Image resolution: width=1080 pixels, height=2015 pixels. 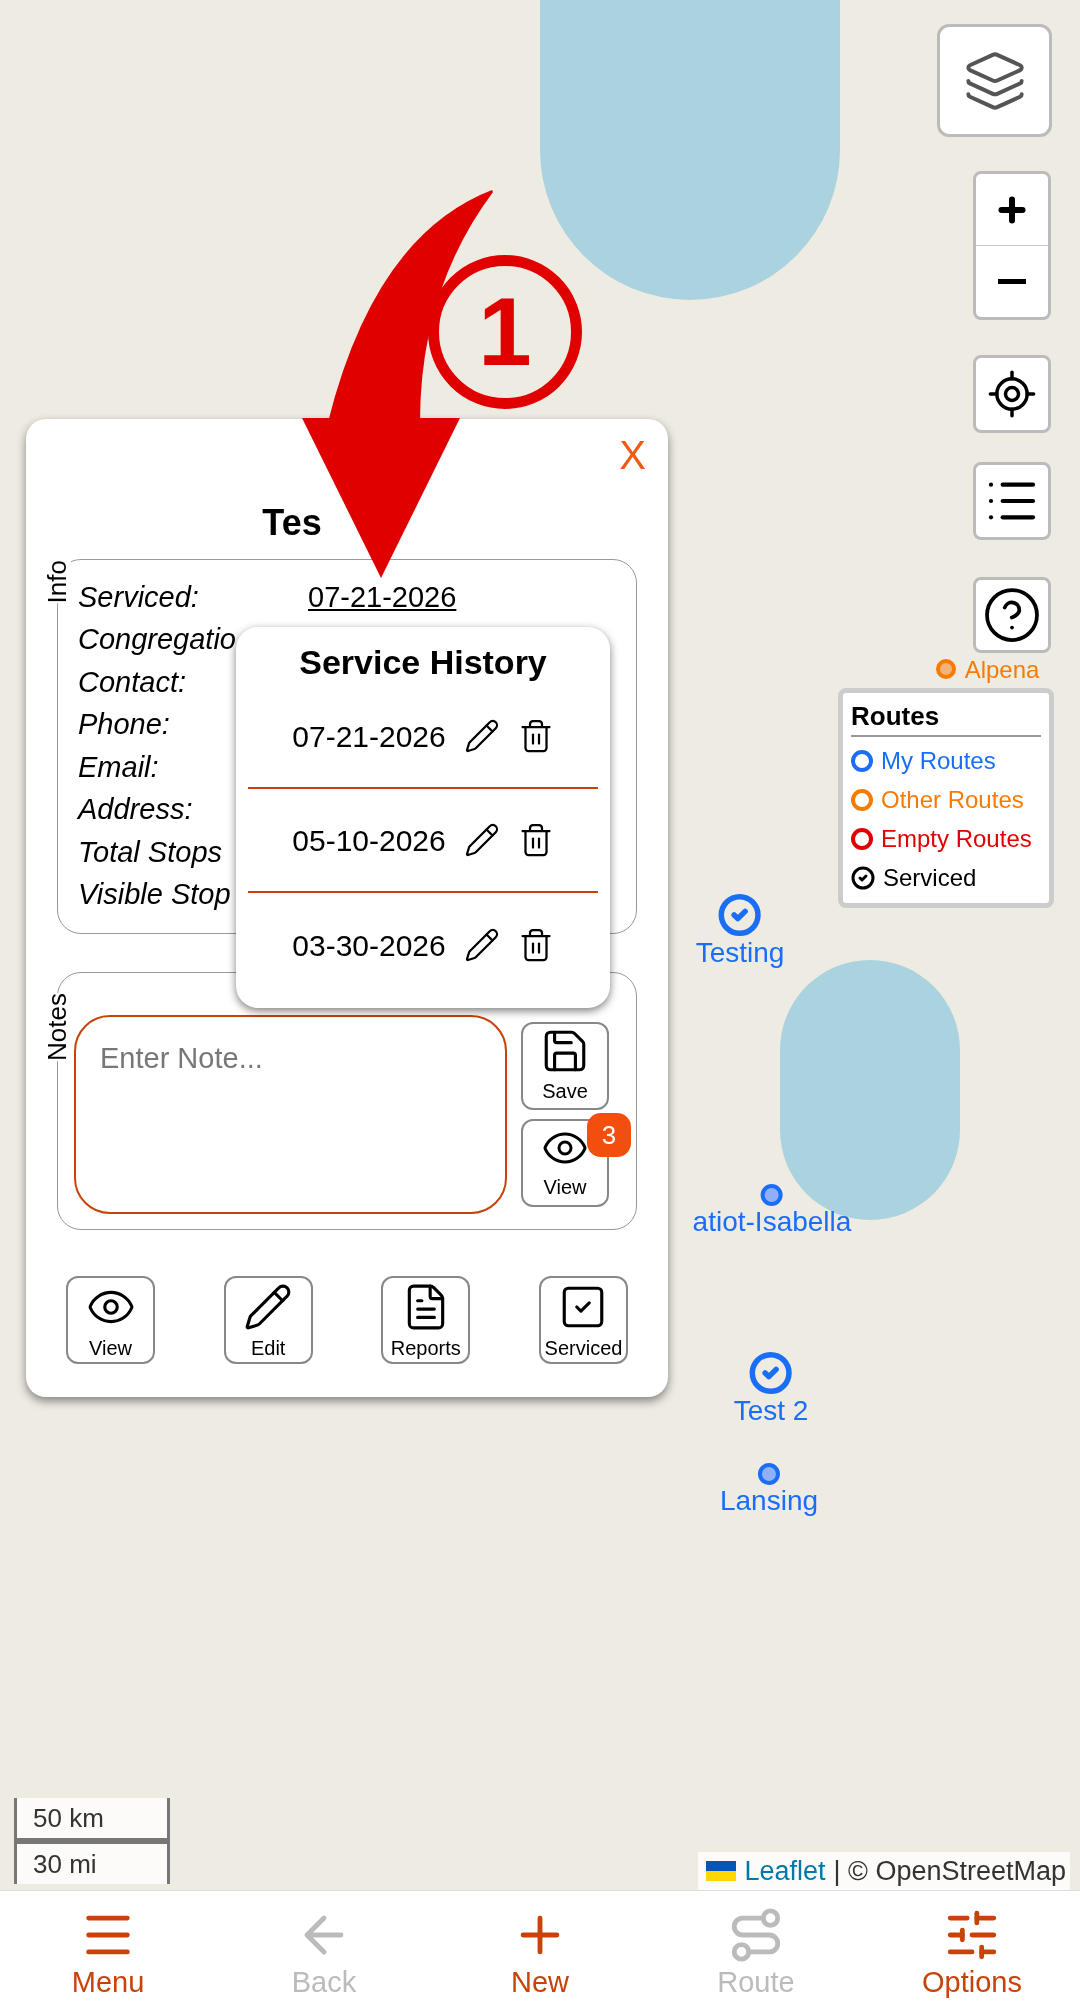 What do you see at coordinates (110, 1320) in the screenshot?
I see `action-button: View` at bounding box center [110, 1320].